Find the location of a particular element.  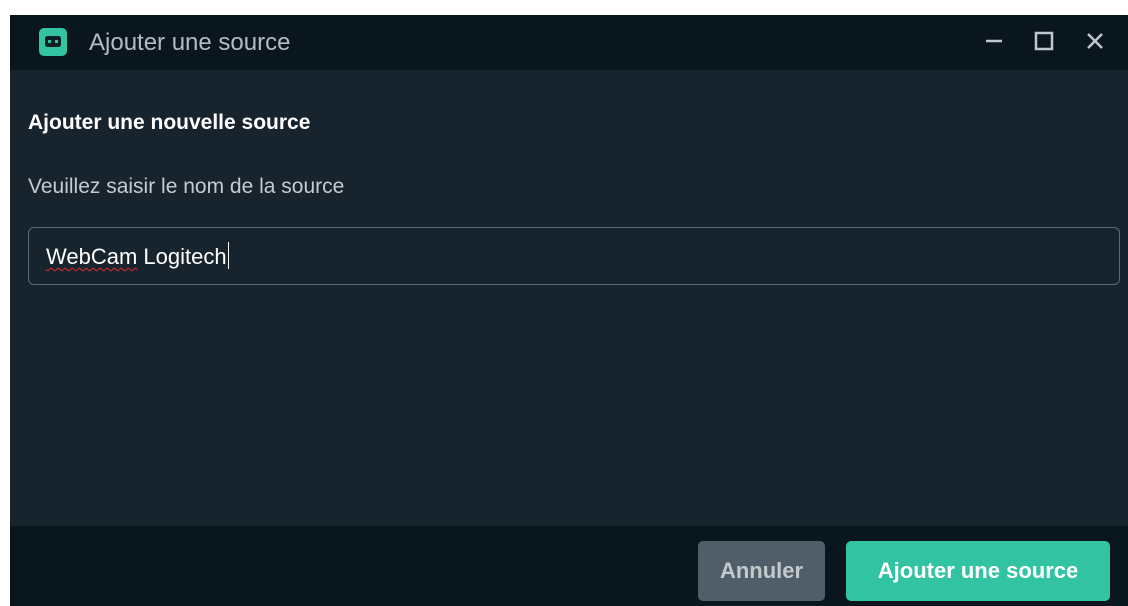

maximize-icon is located at coordinates (1044, 43).